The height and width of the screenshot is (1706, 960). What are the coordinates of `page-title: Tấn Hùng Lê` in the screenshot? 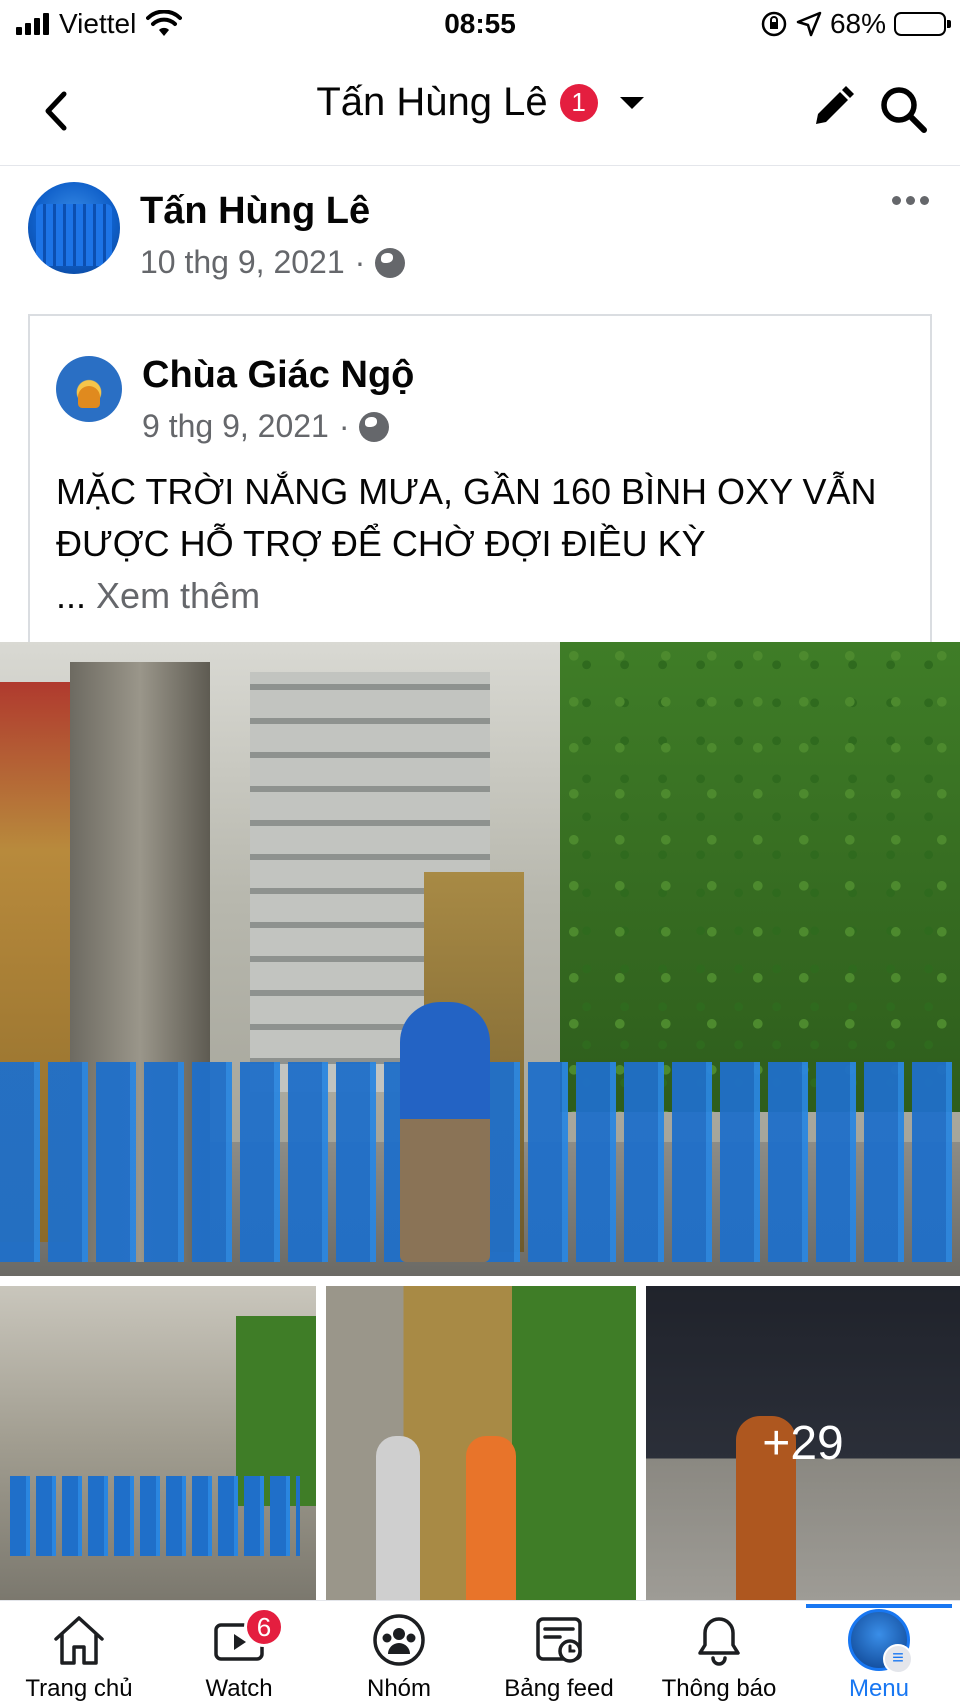 It's located at (432, 102).